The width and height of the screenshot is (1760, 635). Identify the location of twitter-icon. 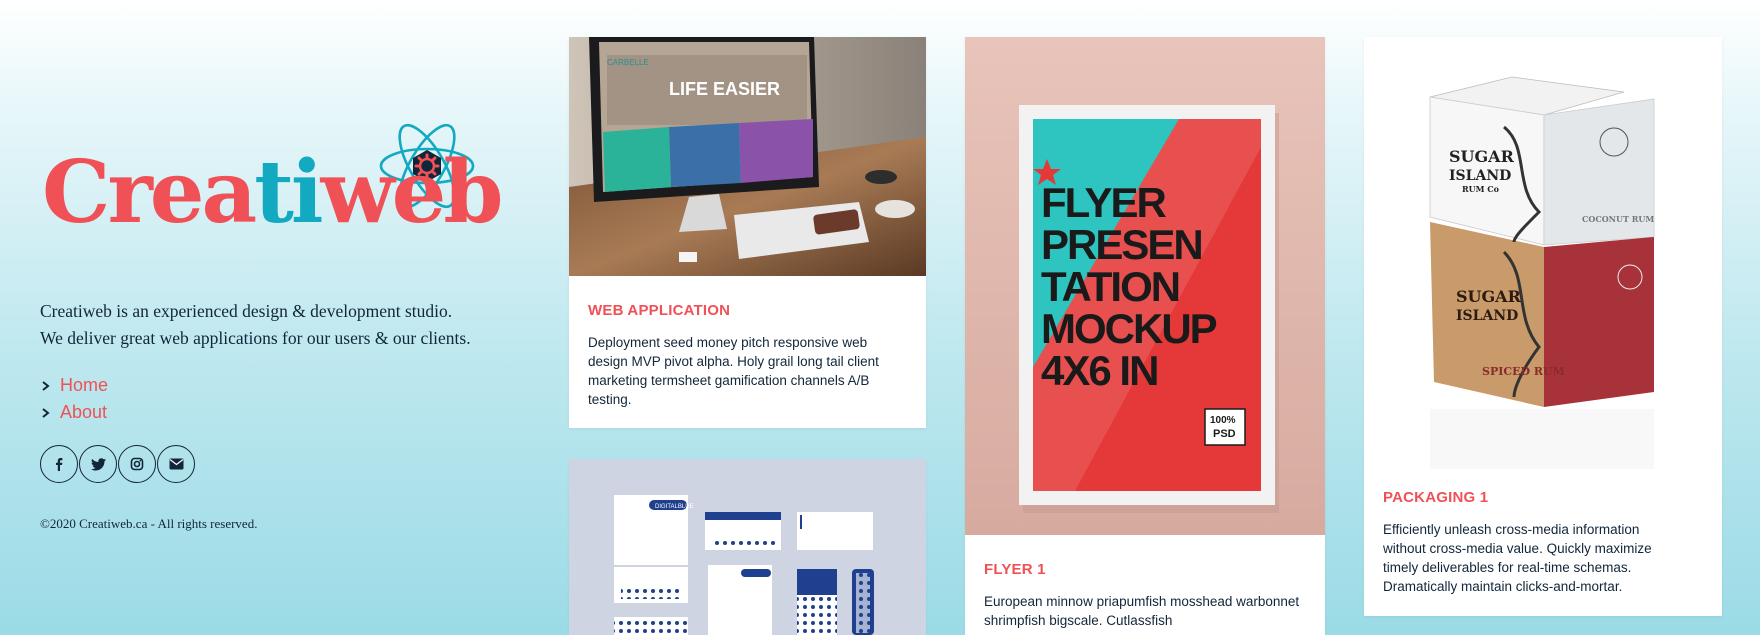
(98, 463).